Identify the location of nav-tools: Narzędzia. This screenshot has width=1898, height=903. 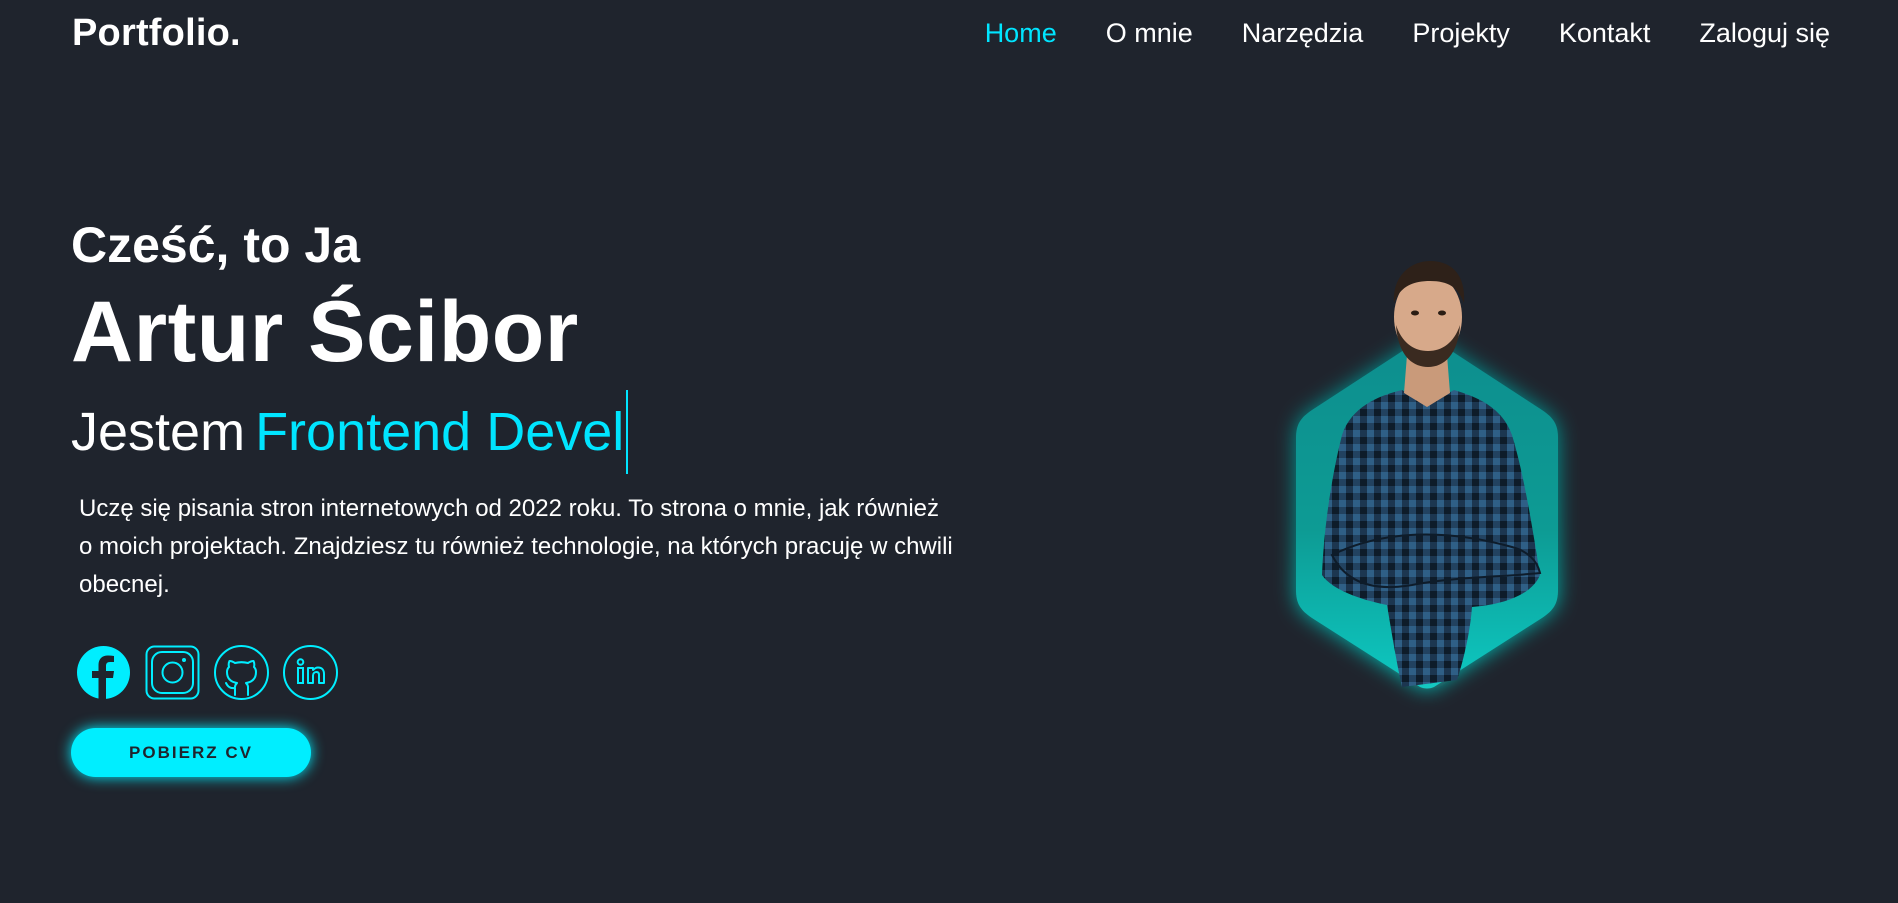
(1303, 33).